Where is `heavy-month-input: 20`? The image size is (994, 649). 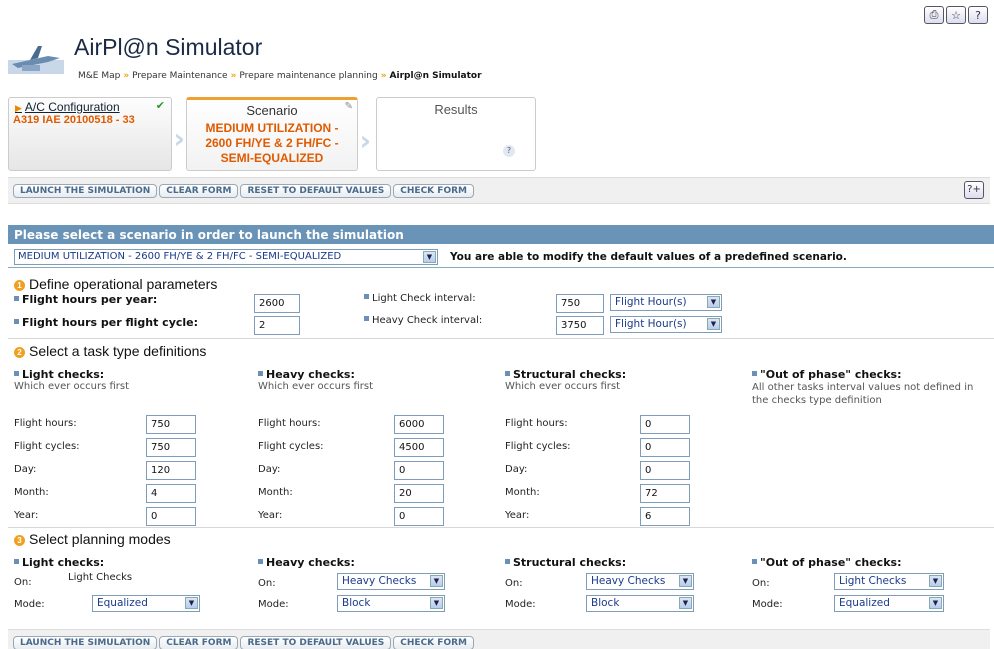 heavy-month-input: 20 is located at coordinates (419, 493).